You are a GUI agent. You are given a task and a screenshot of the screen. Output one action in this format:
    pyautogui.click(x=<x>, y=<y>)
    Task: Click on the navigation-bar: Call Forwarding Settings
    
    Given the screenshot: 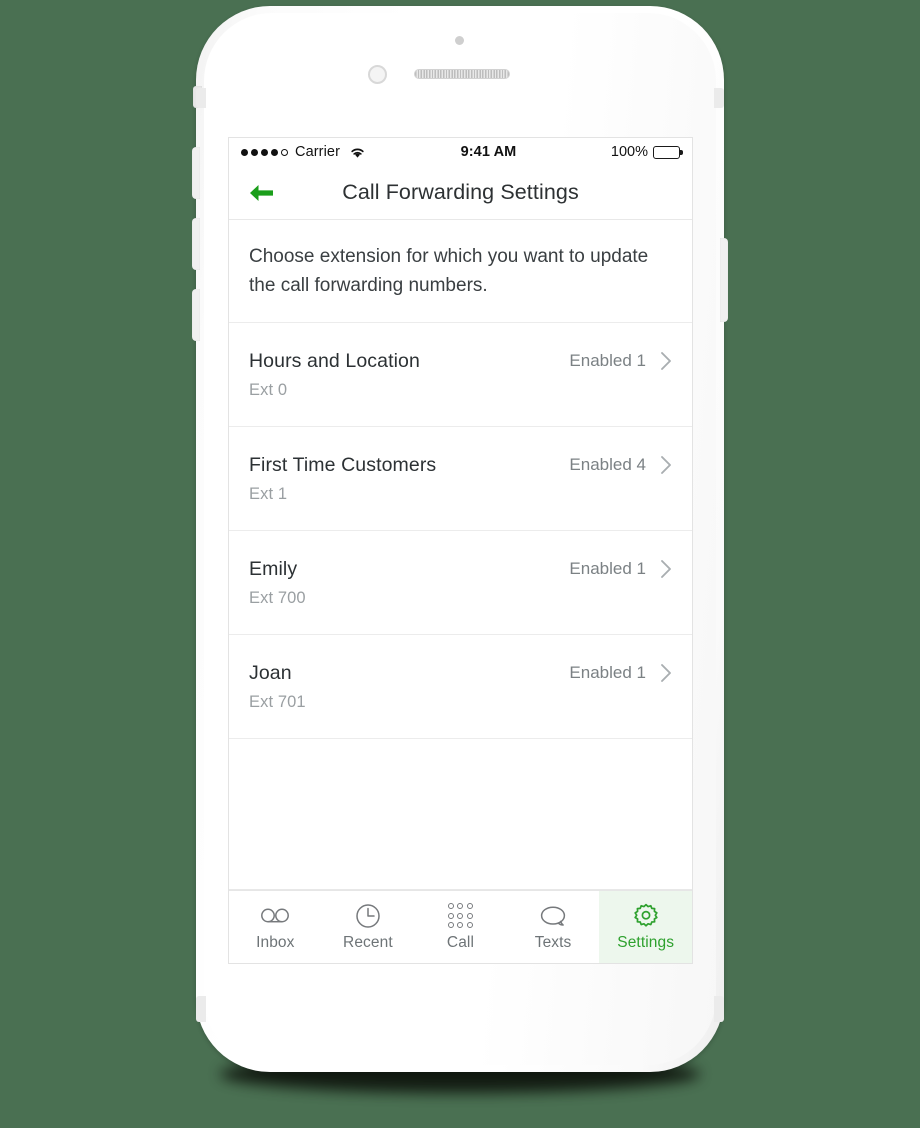 What is the action you would take?
    pyautogui.click(x=460, y=193)
    